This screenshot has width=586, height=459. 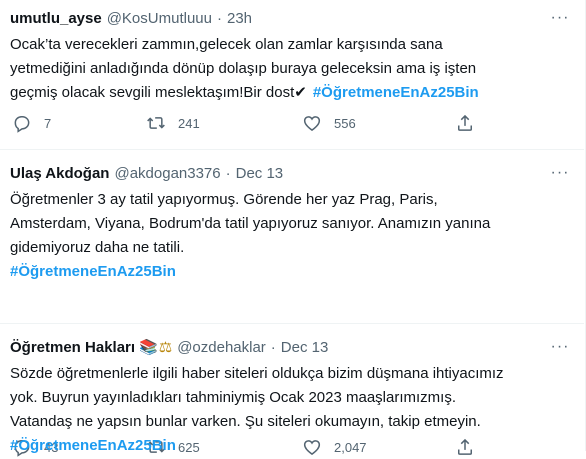 I want to click on tweet-header: Ulaş Akdoğan @akdogan3376 · Dec 13, so click(x=277, y=173).